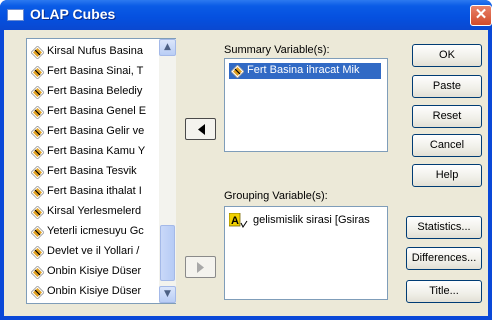 The width and height of the screenshot is (492, 320). What do you see at coordinates (447, 145) in the screenshot?
I see `cancel-button: Cancel` at bounding box center [447, 145].